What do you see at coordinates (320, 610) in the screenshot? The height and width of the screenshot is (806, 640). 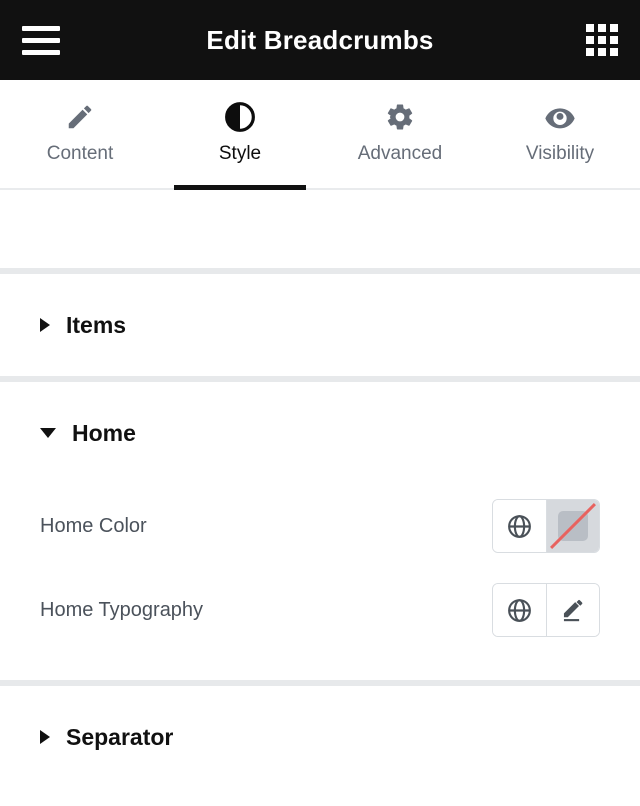 I see `control-home-typography: Home Typography` at bounding box center [320, 610].